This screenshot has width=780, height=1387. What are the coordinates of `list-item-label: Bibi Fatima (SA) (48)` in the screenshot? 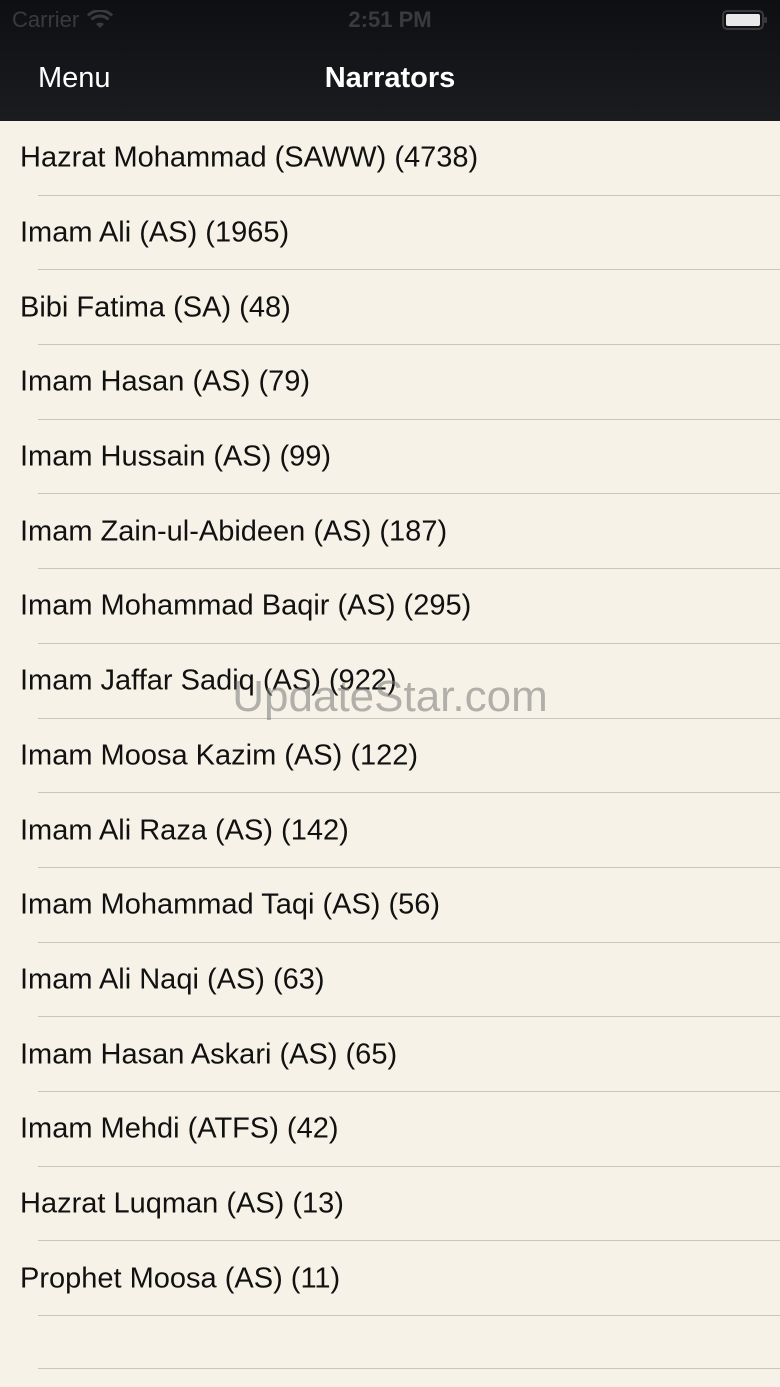 It's located at (155, 307).